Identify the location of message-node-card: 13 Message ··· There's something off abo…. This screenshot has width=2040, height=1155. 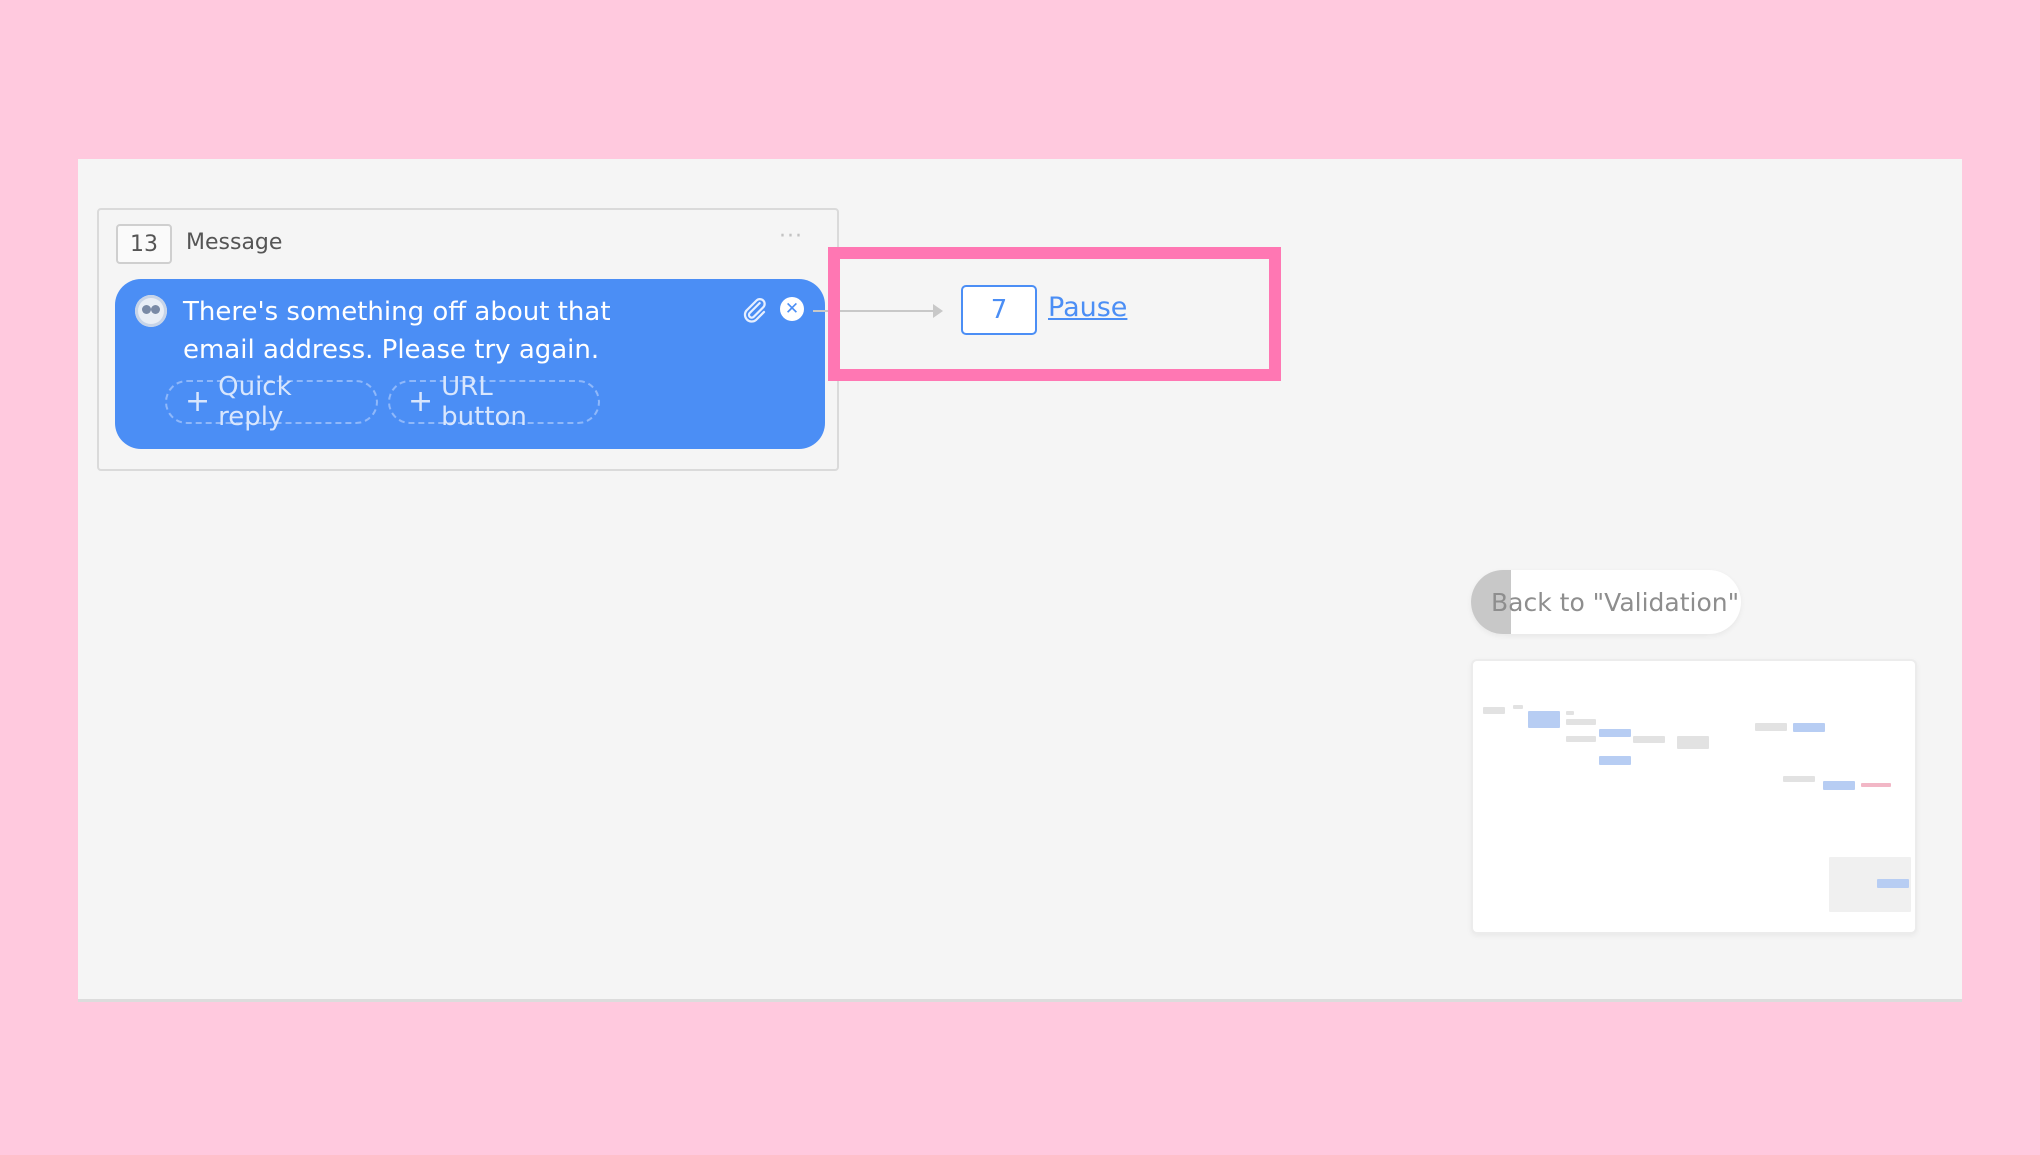
(468, 339).